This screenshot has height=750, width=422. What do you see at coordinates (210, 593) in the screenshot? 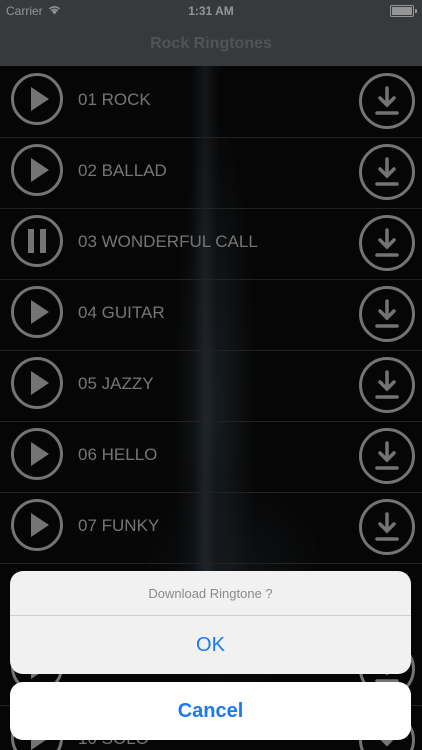
I see `action-sheet-message: Download Ringtone ?` at bounding box center [210, 593].